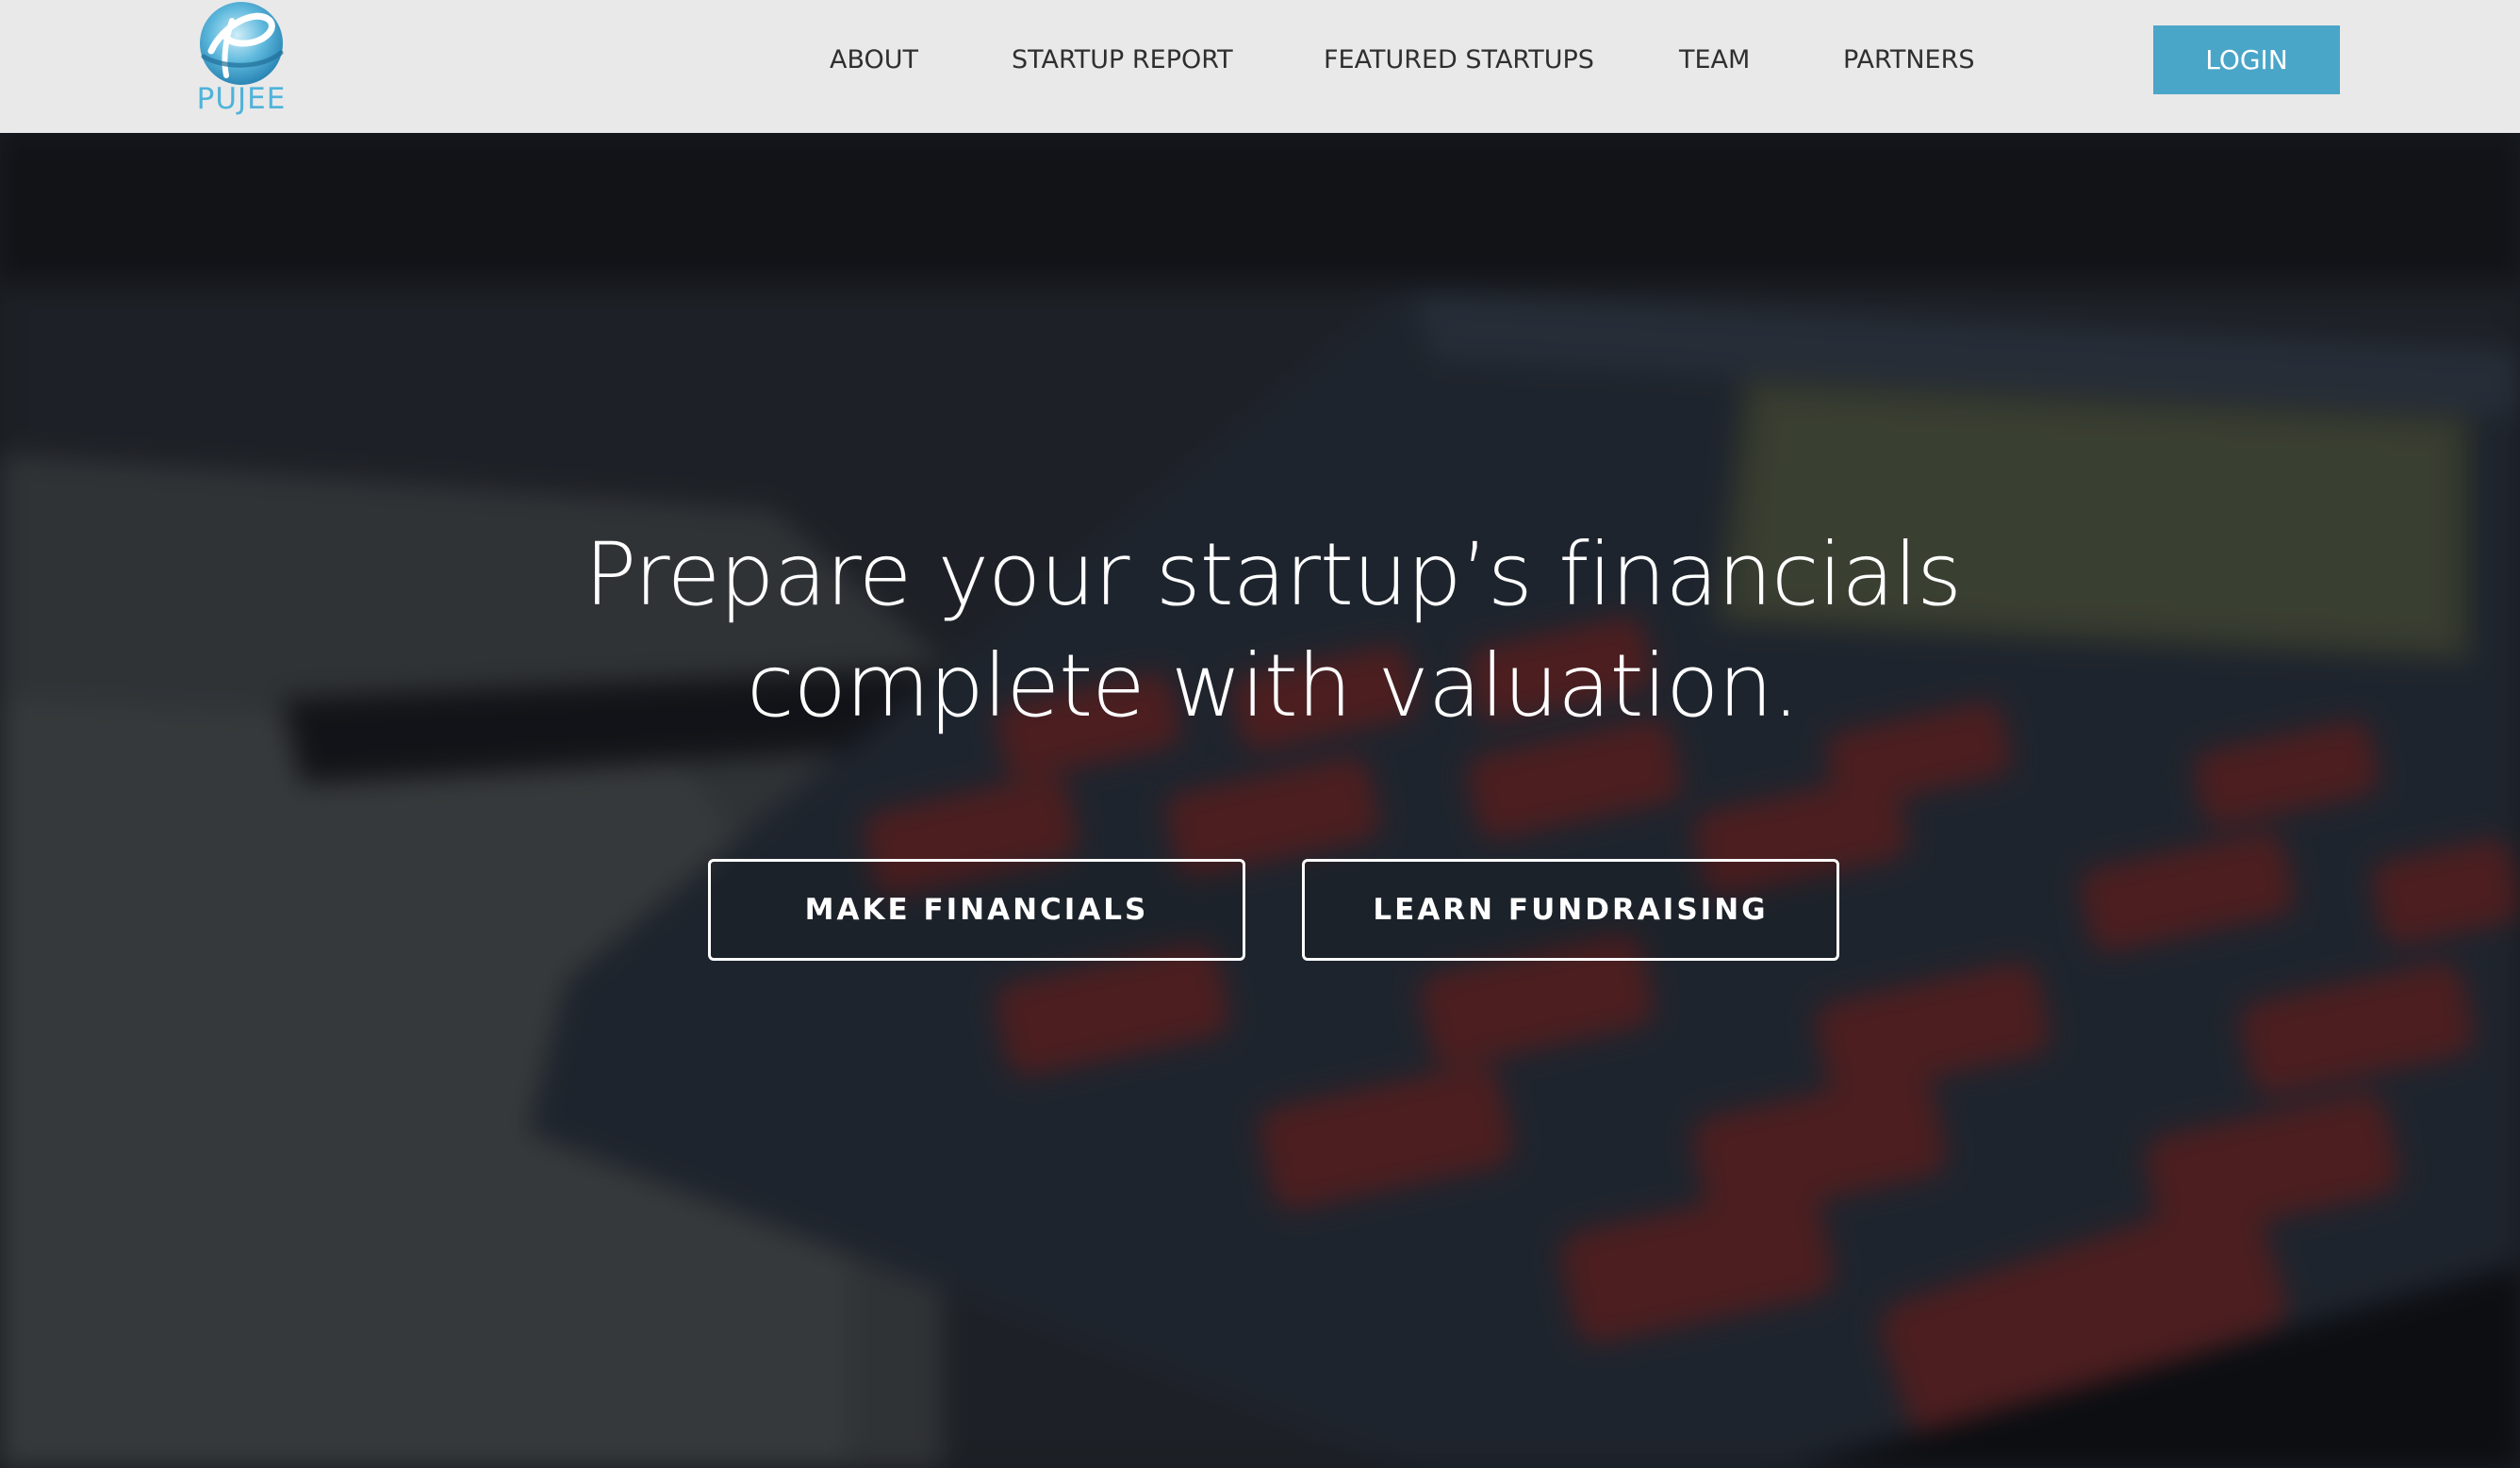  What do you see at coordinates (874, 60) in the screenshot?
I see `nav-about: ABOUT` at bounding box center [874, 60].